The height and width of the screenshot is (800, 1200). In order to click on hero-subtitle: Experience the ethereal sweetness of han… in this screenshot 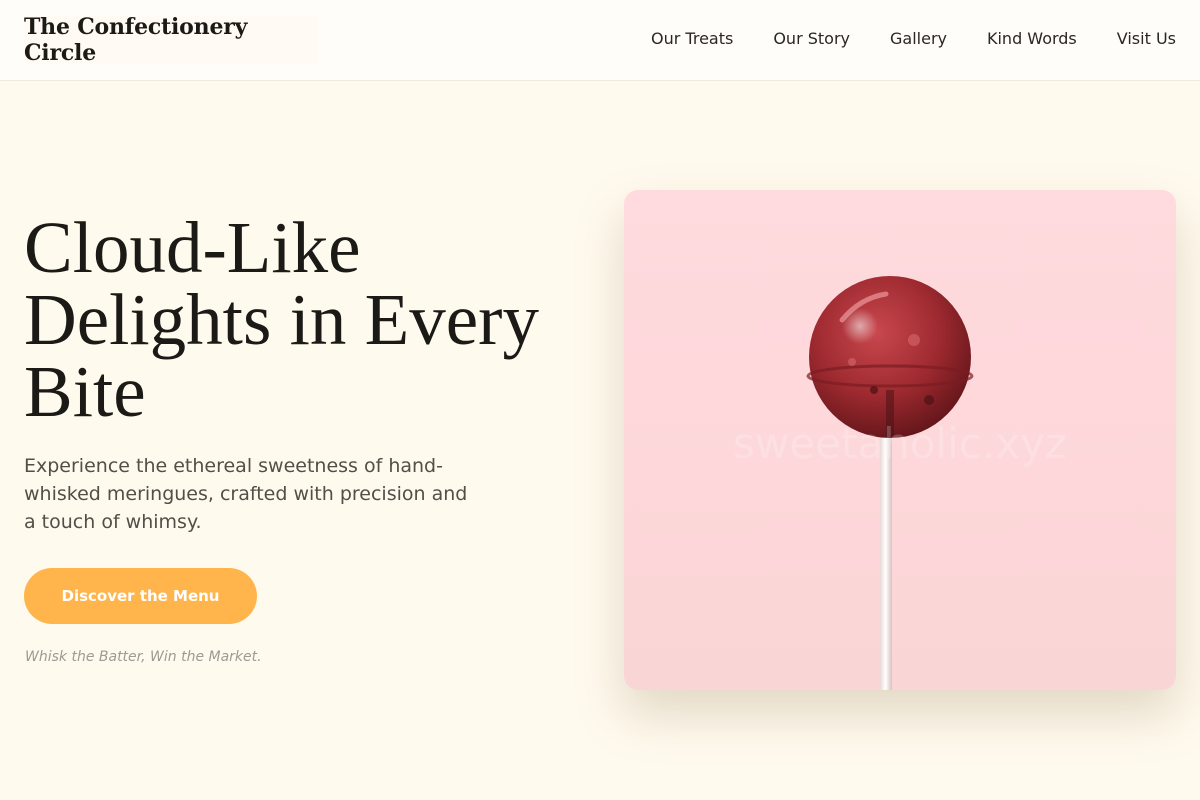, I will do `click(246, 494)`.